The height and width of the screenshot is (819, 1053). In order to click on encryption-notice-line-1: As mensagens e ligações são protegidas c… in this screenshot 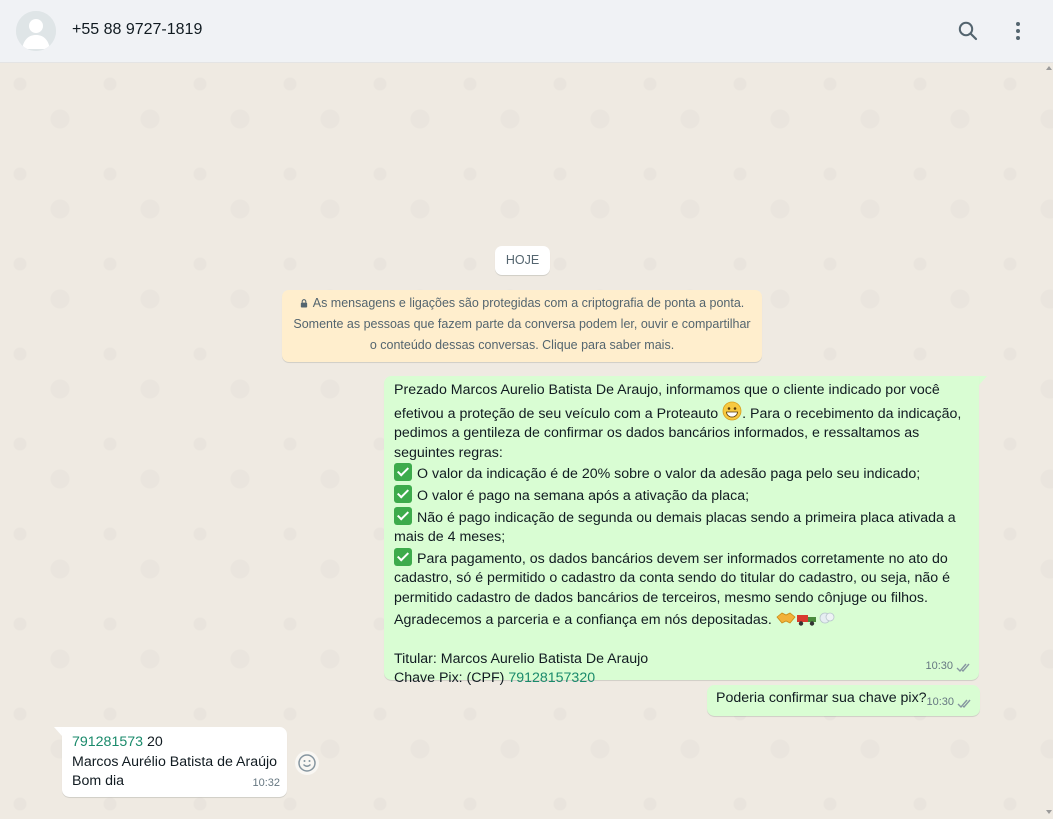, I will do `click(522, 303)`.